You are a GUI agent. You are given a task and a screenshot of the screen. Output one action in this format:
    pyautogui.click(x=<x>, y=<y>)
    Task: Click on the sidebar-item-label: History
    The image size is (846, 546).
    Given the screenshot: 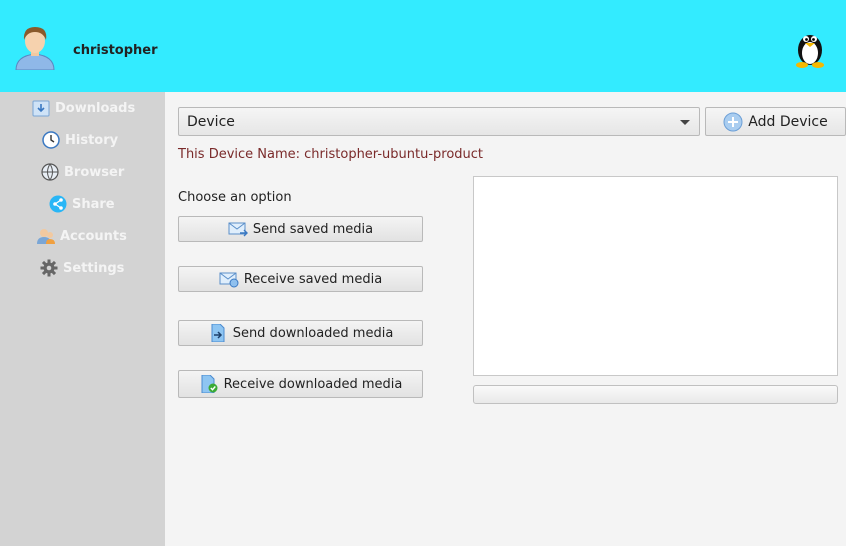 What is the action you would take?
    pyautogui.click(x=92, y=140)
    